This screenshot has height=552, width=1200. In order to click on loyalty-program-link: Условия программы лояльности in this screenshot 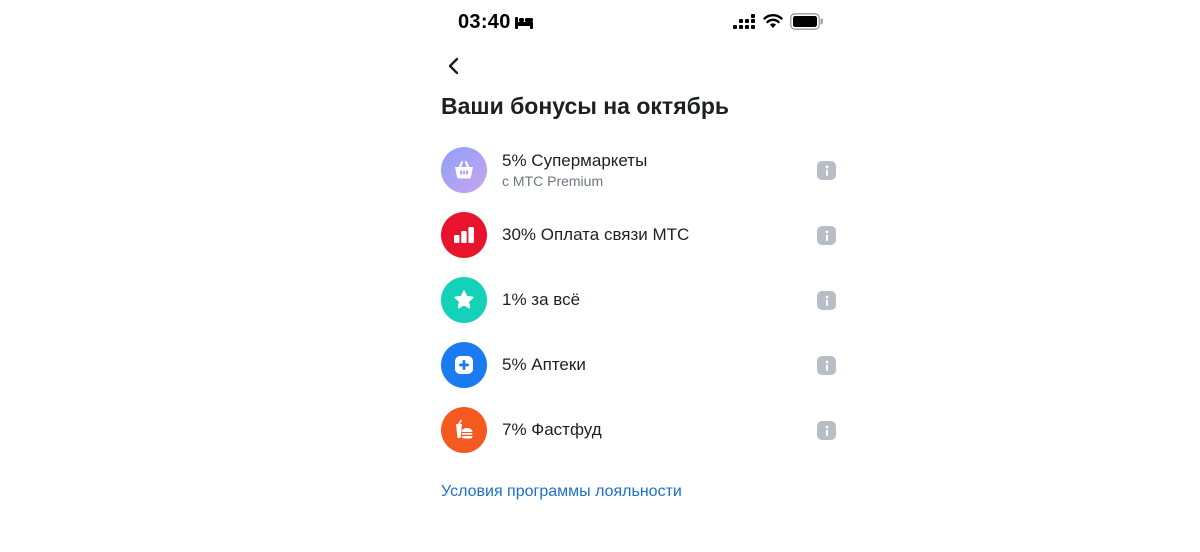, I will do `click(561, 492)`.